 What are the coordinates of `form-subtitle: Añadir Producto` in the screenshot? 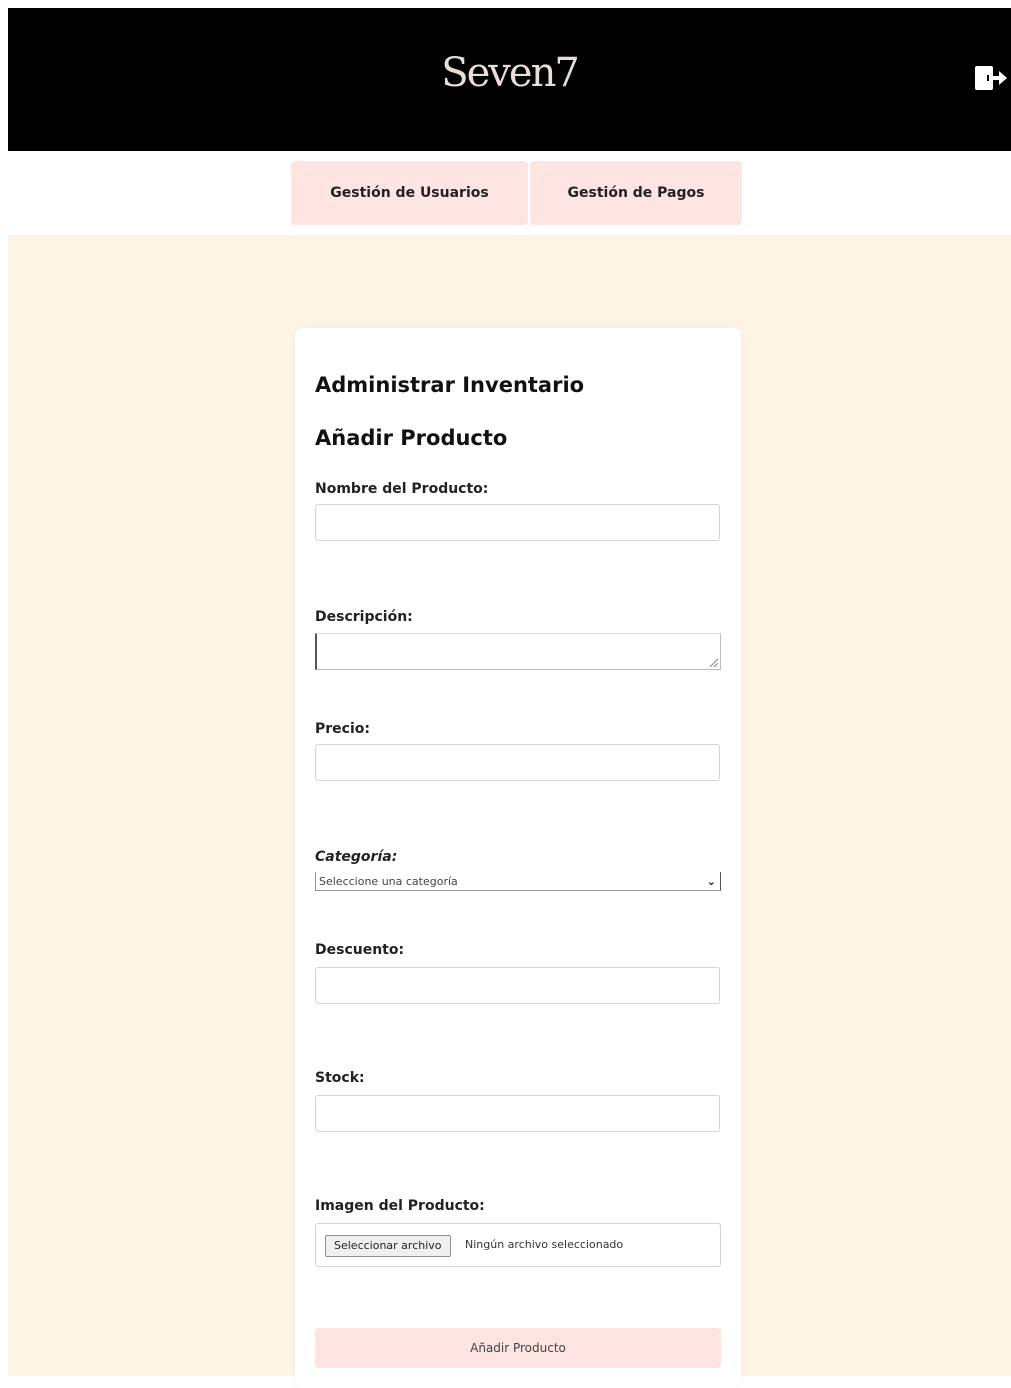 It's located at (411, 438).